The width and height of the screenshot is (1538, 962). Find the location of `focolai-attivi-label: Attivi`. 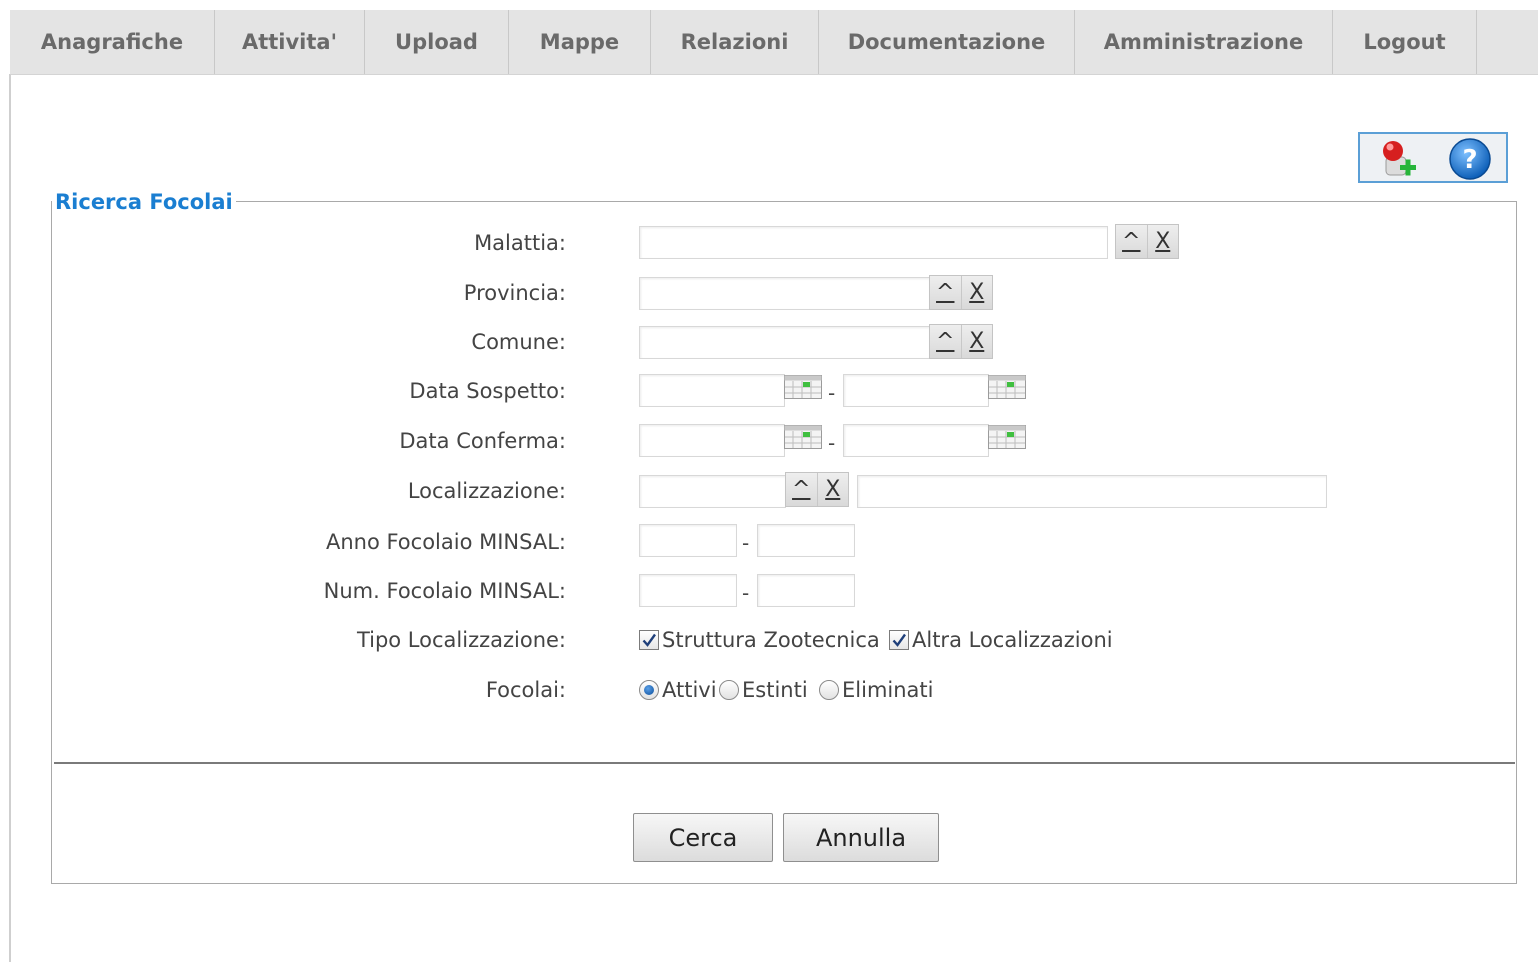

focolai-attivi-label: Attivi is located at coordinates (689, 690).